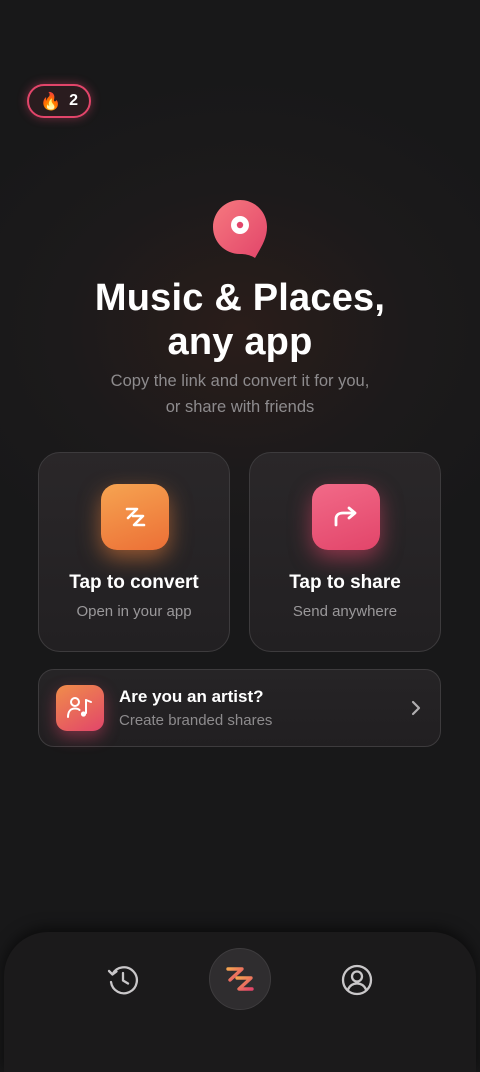  What do you see at coordinates (80, 708) in the screenshot?
I see `artist-music-icon` at bounding box center [80, 708].